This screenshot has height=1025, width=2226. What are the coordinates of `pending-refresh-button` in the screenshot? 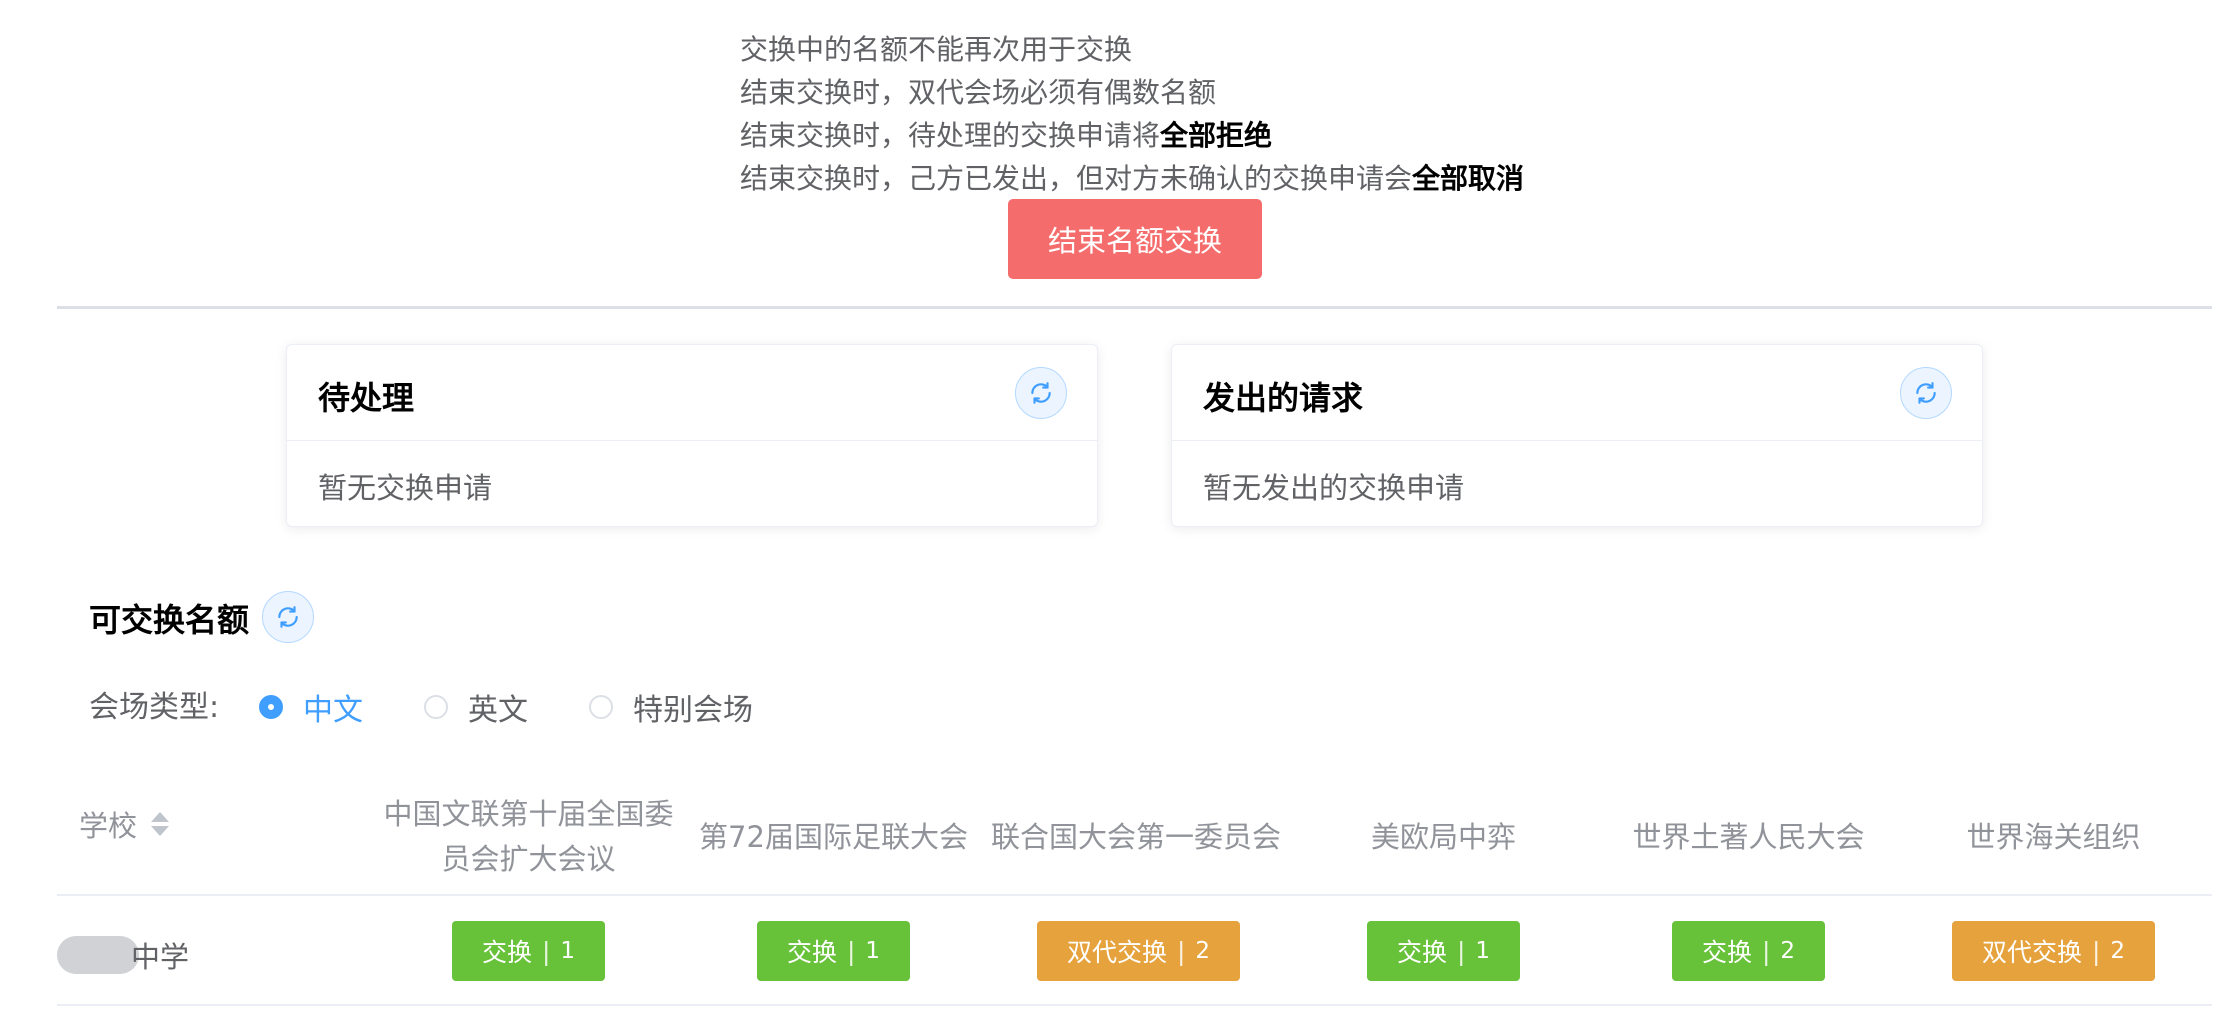 It's located at (1041, 393).